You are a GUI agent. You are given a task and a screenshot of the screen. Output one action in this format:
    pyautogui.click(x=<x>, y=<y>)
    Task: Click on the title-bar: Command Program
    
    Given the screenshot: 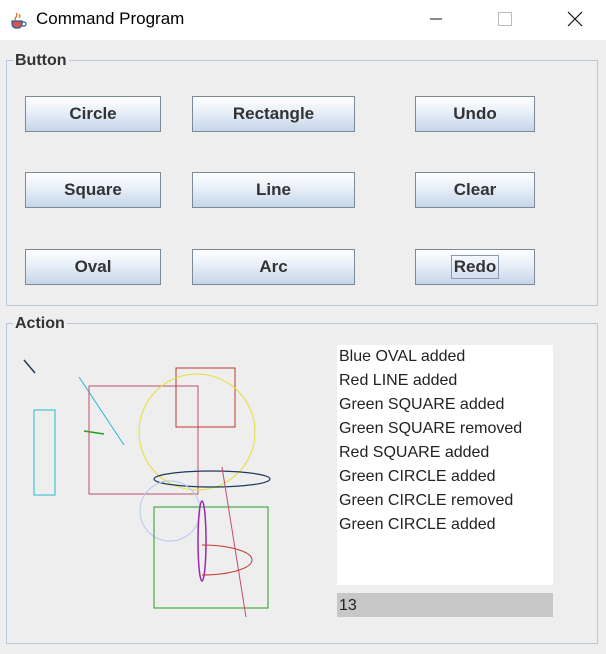 What is the action you would take?
    pyautogui.click(x=303, y=20)
    